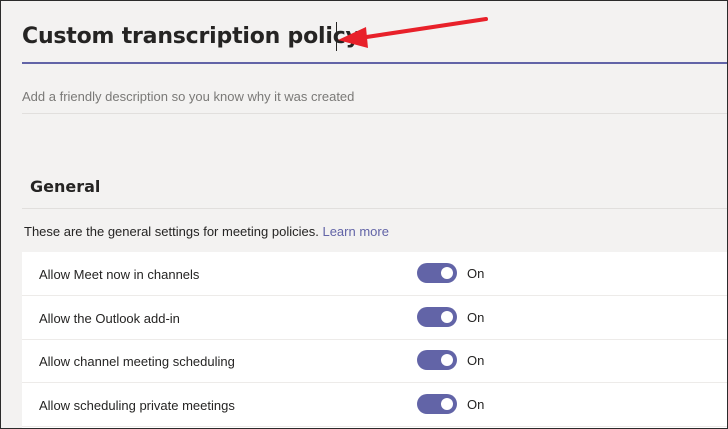 Image resolution: width=728 pixels, height=429 pixels. Describe the element at coordinates (355, 231) in the screenshot. I see `learn-more-link: Learn more` at that location.